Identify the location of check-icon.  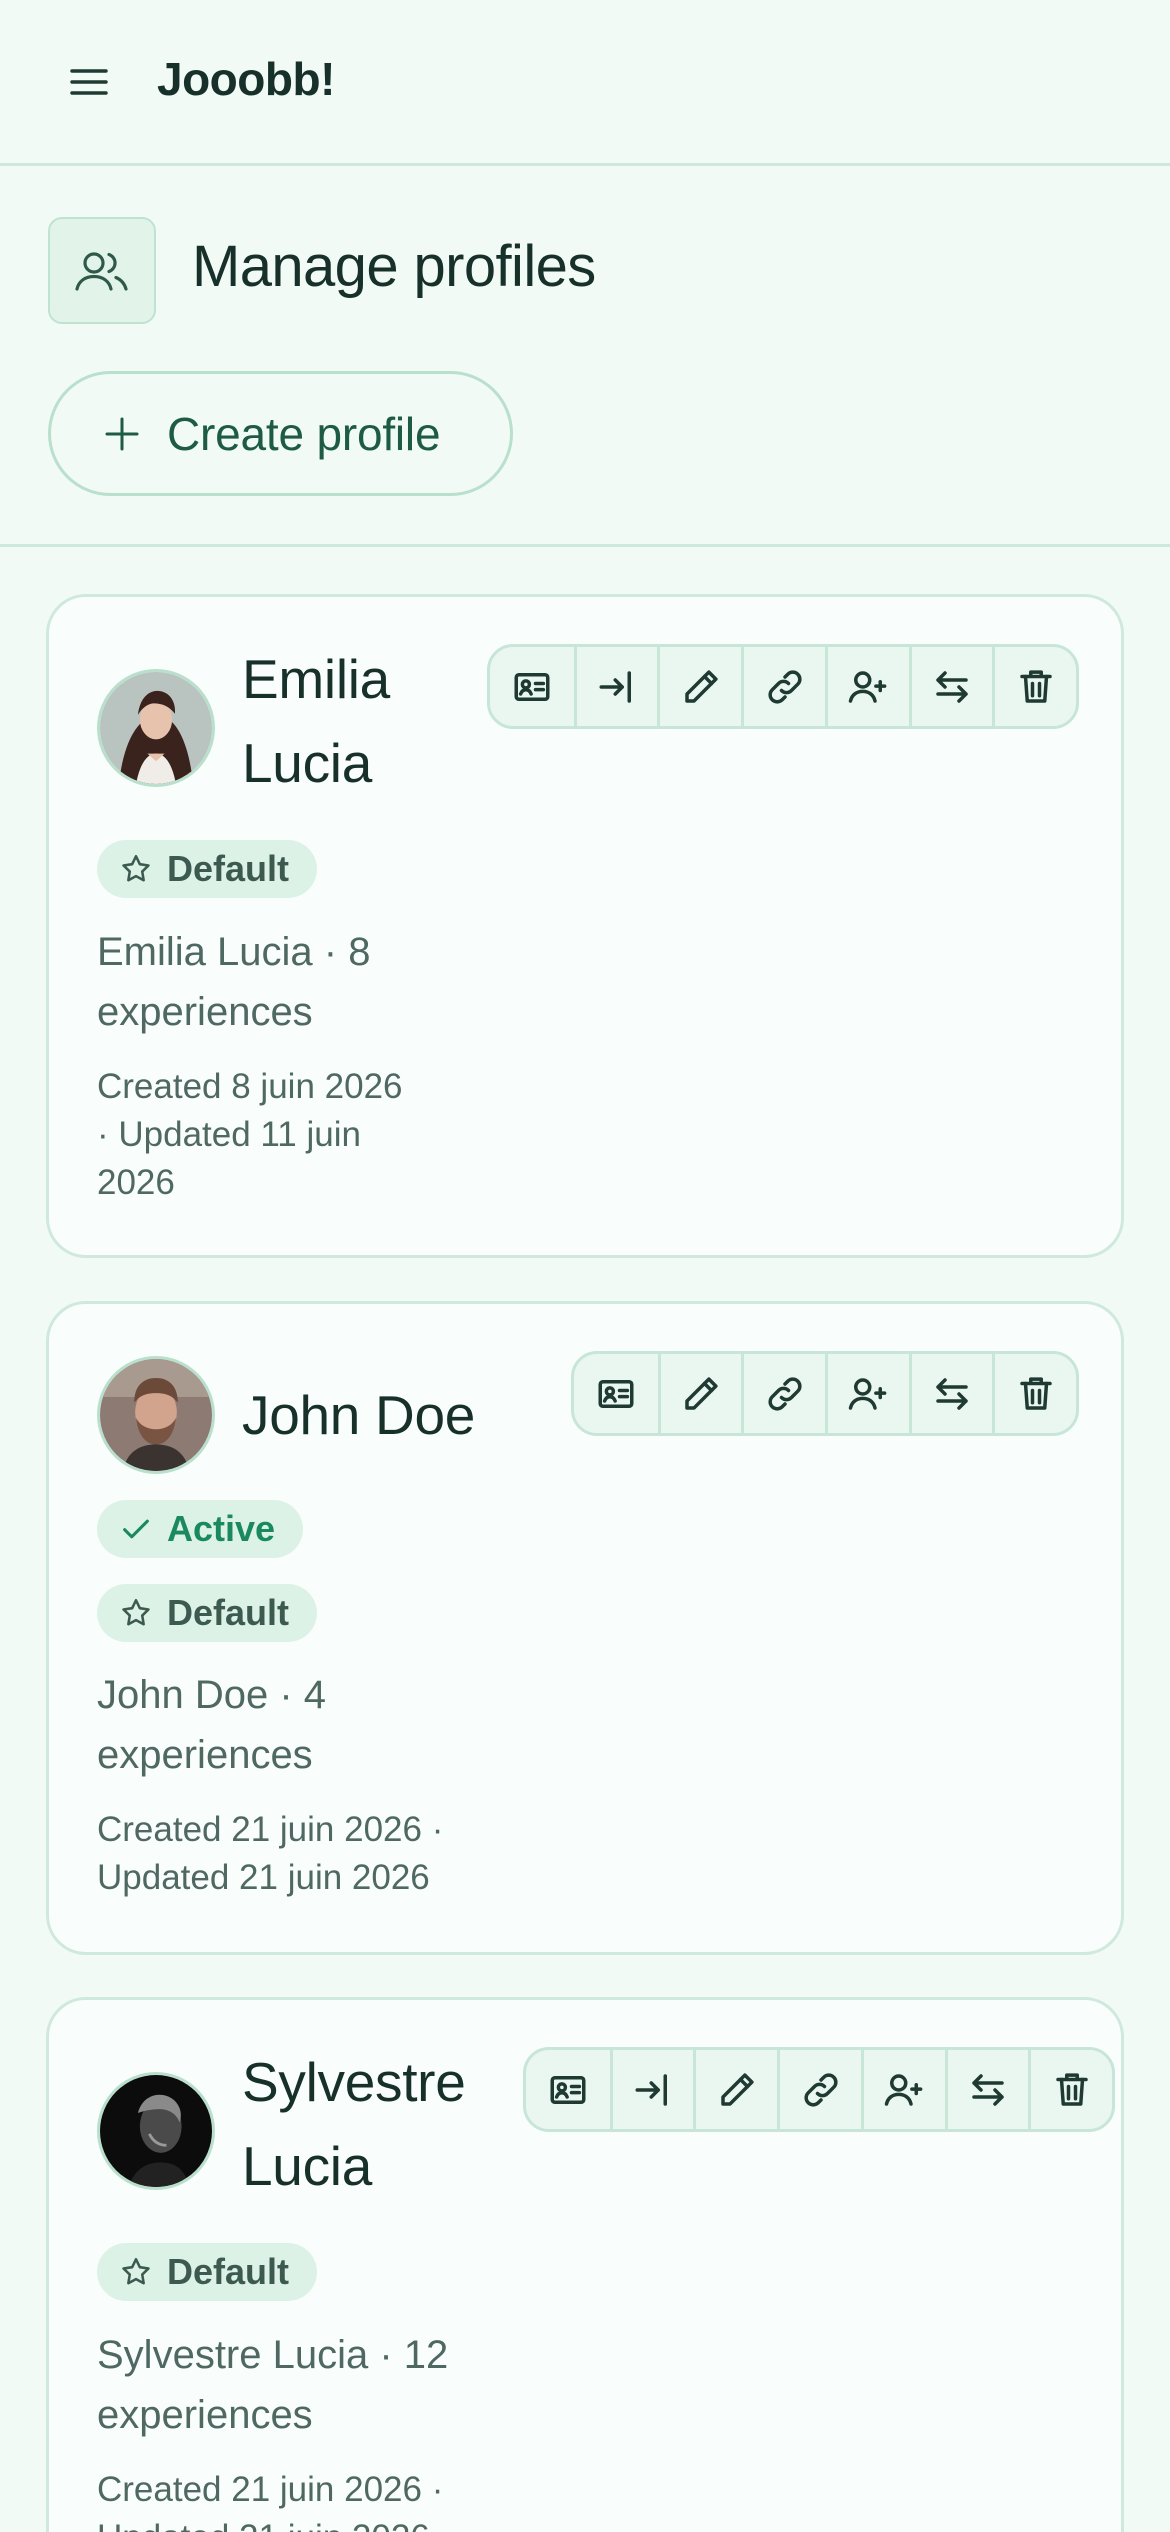
(136, 1529).